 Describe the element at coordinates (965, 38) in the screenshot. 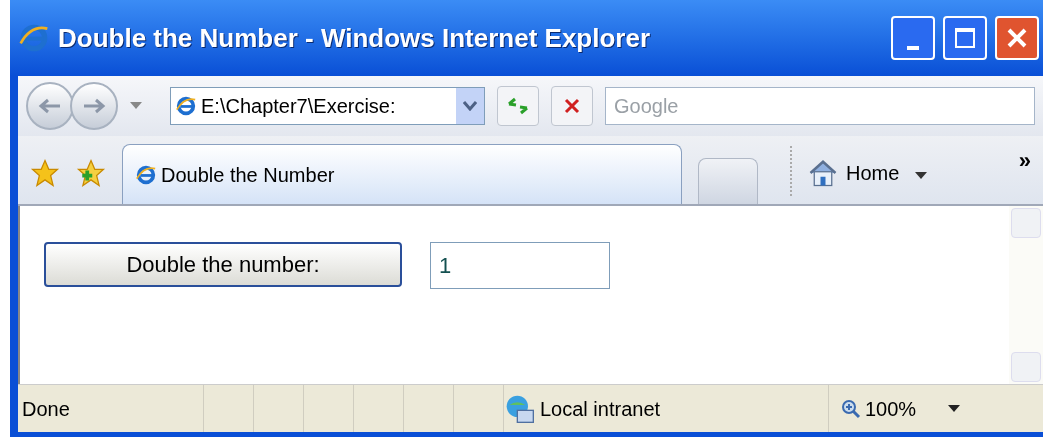

I see `maximize-button` at that location.